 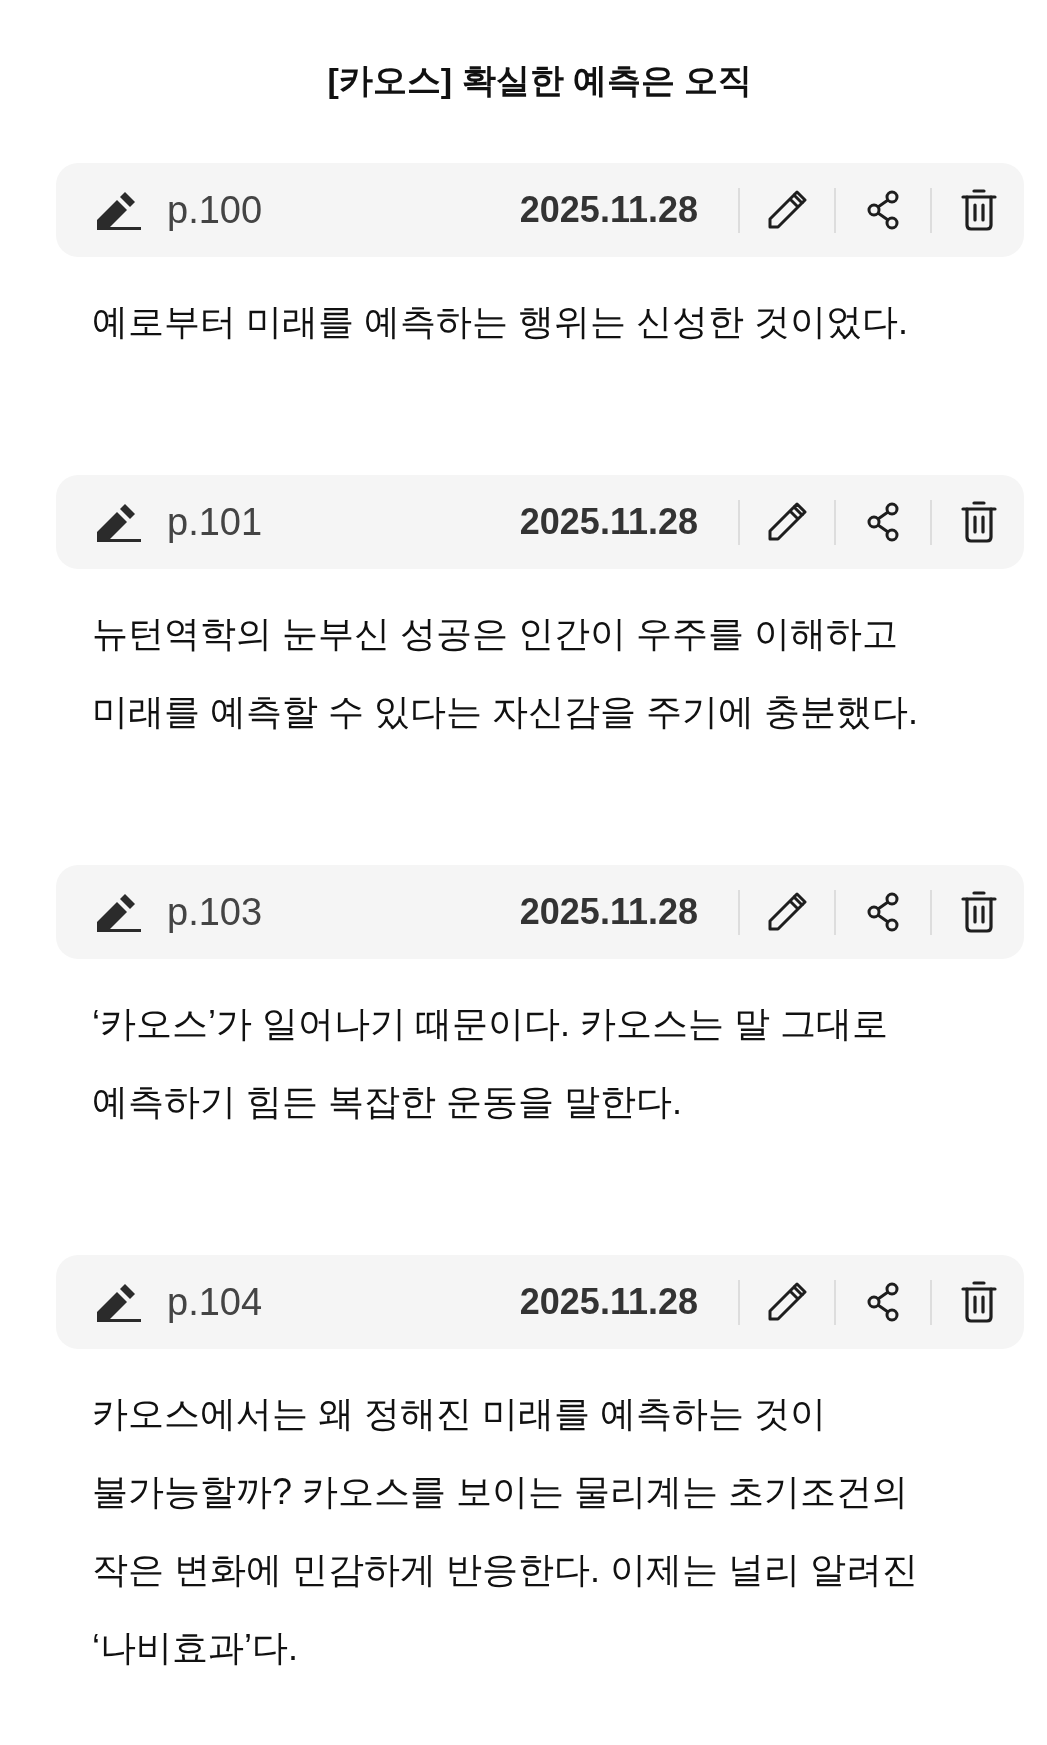 I want to click on note-text: 카오스에서는 왜 정해진 미래를 예측하는 것이 불가능할까? 카오스를 보이는 물리계는 초기조건의 작은 변화에 민감하게 반응한다. 이제는 널리 알려진 ‘나비효과’다., so click(x=505, y=1531).